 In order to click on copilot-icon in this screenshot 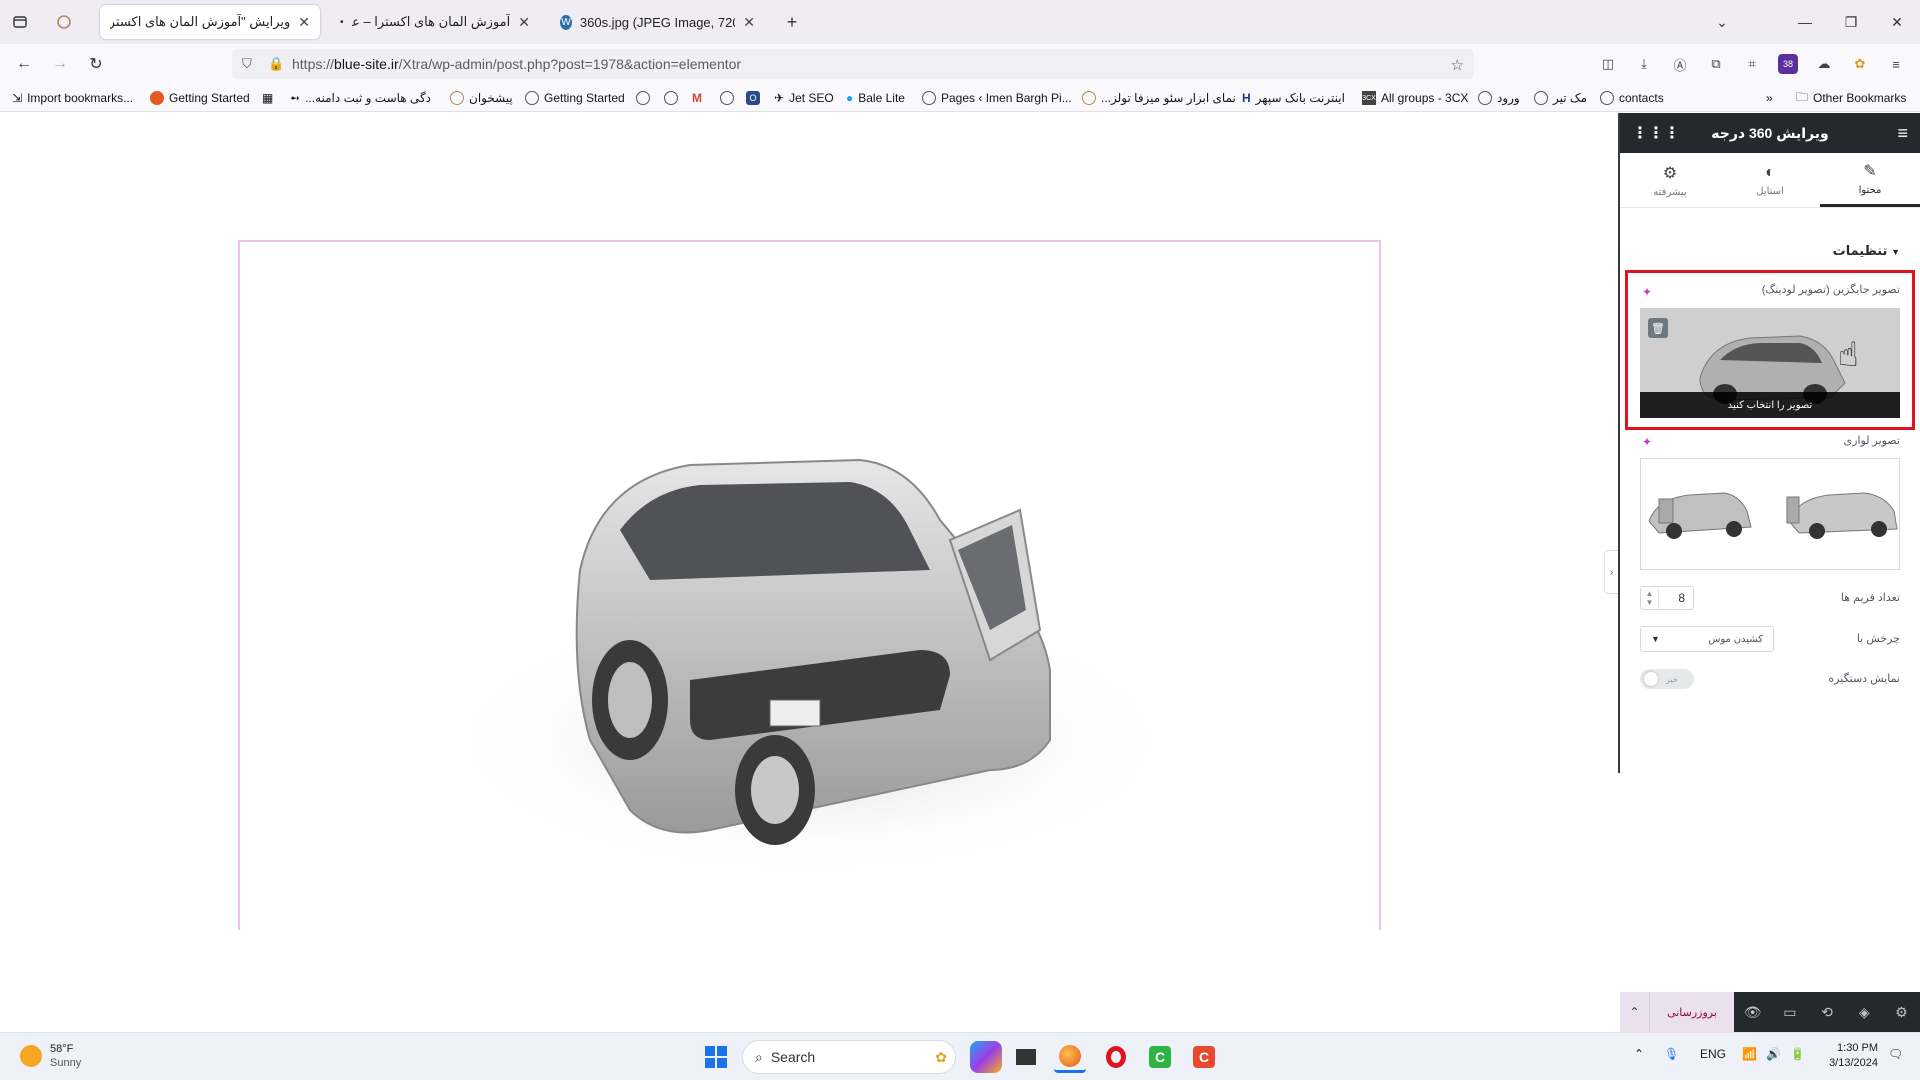, I will do `click(986, 1057)`.